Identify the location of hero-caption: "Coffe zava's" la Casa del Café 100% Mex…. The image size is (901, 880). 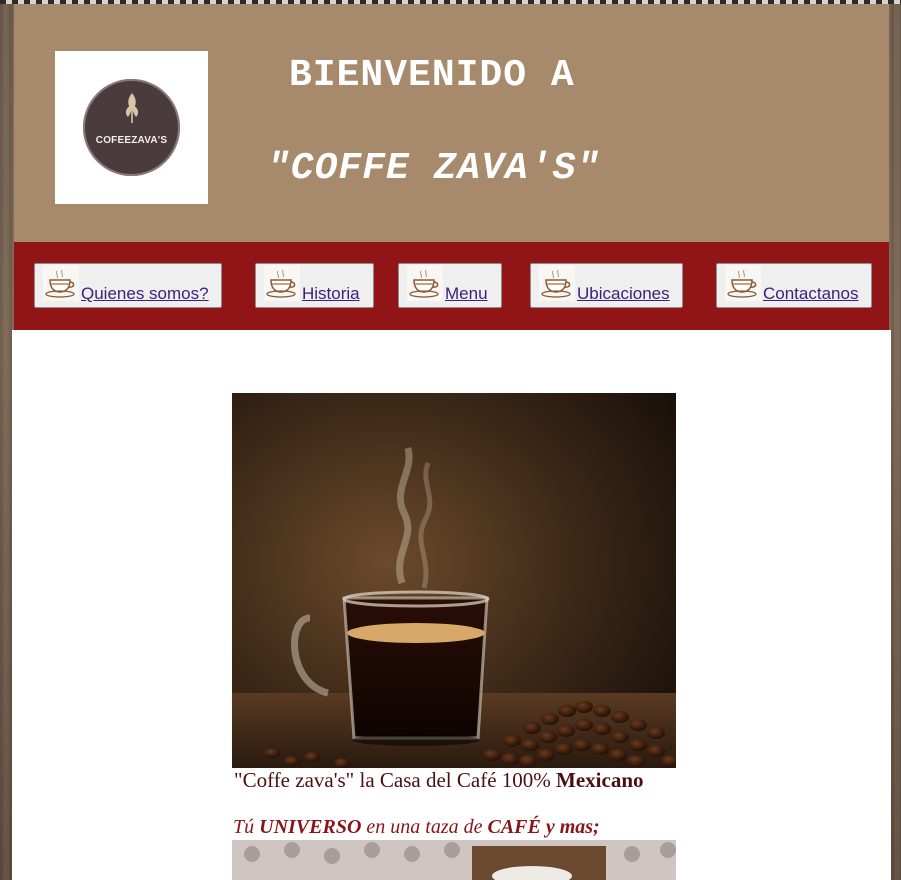
(439, 780).